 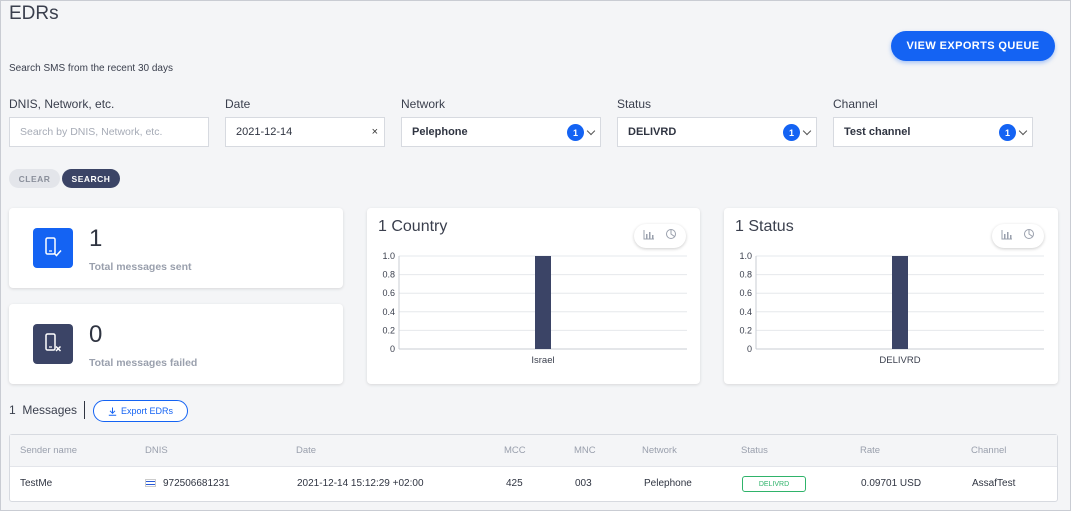 I want to click on export-edrs-button: Export EDRs, so click(x=140, y=411).